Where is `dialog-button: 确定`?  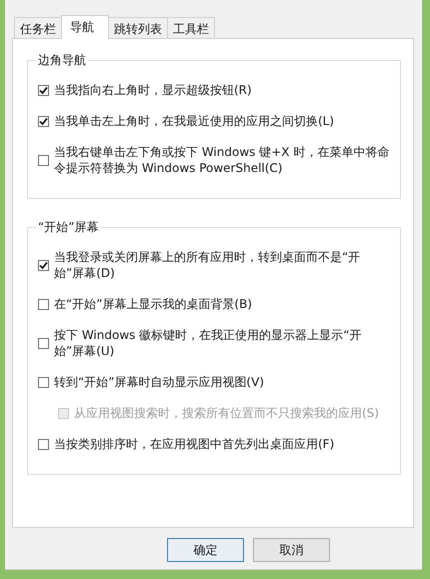 dialog-button: 确定 is located at coordinates (205, 550).